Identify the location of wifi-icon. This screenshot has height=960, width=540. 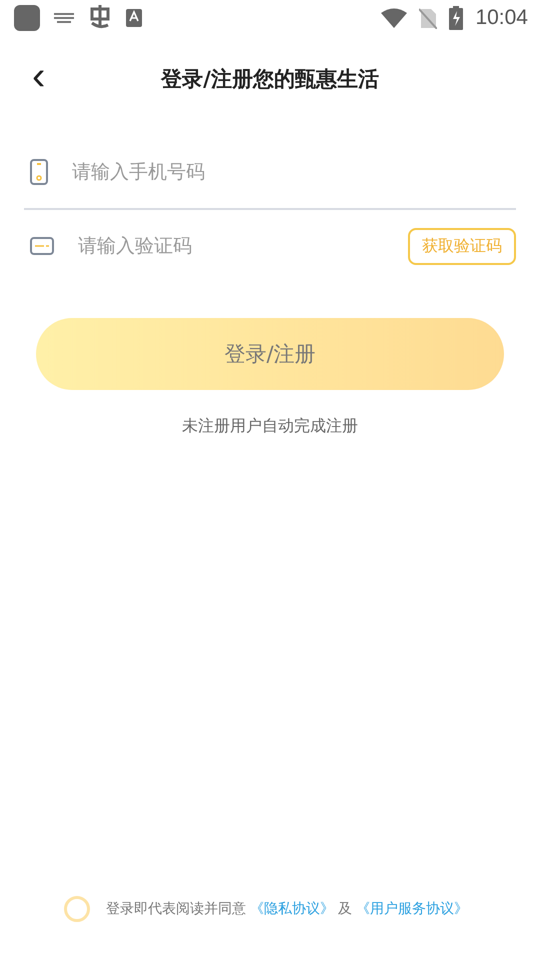
(394, 18).